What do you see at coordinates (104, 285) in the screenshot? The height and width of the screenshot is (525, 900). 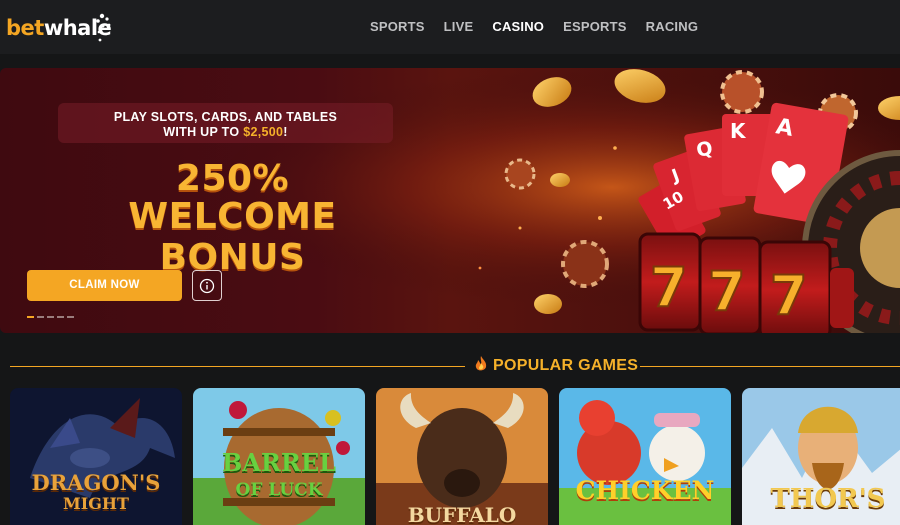 I see `claim-now-button: CLAIM NOW` at bounding box center [104, 285].